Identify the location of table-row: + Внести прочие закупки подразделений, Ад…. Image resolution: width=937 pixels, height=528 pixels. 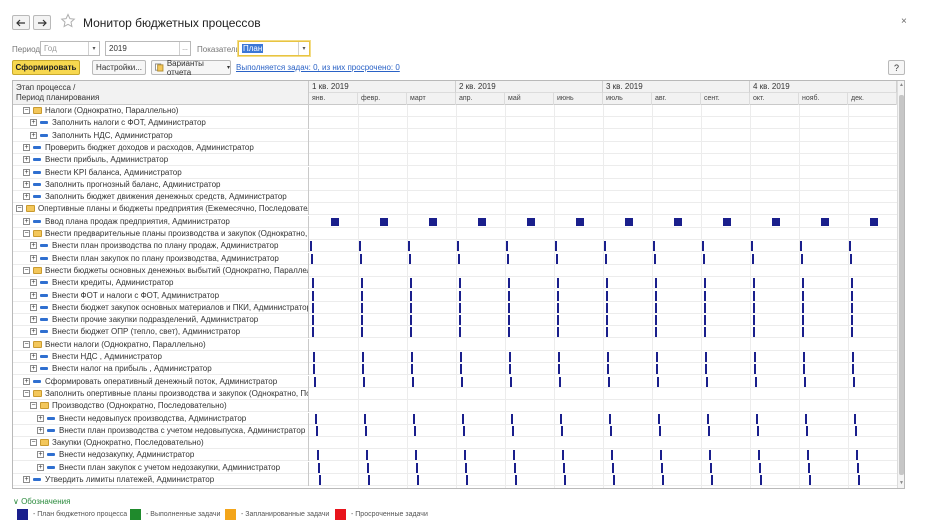
(455, 320).